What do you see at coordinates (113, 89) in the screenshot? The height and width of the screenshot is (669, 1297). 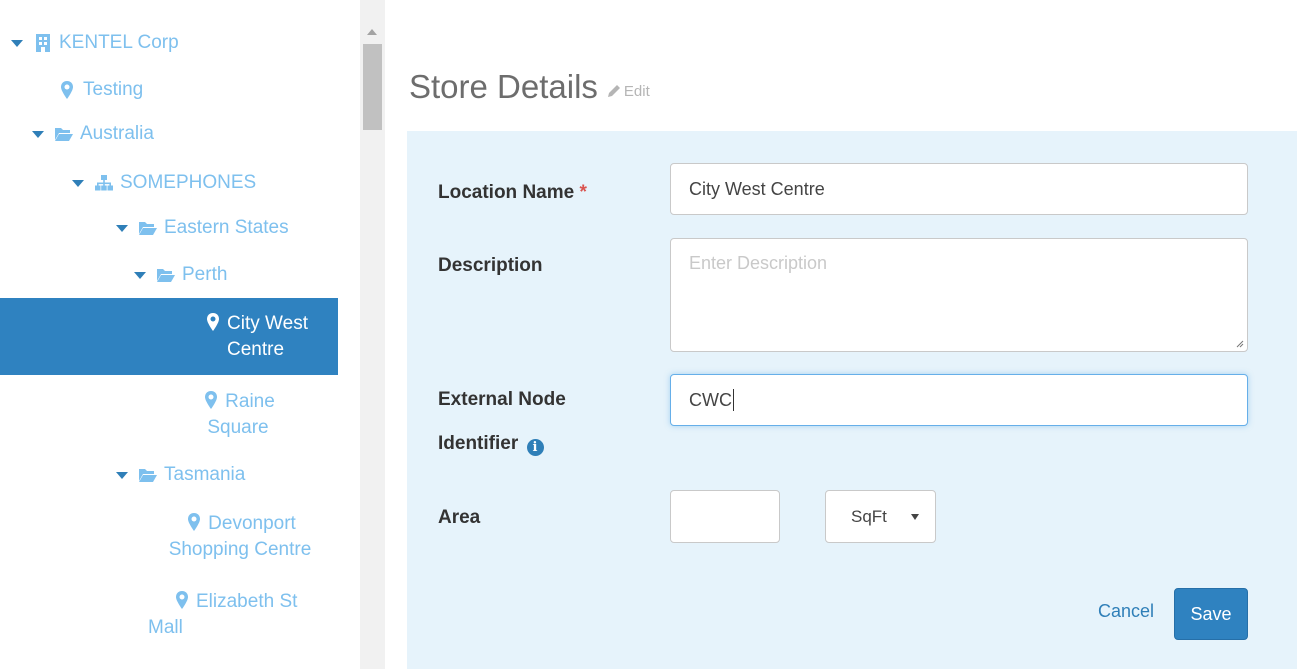 I see `tree-item-label: Testing` at bounding box center [113, 89].